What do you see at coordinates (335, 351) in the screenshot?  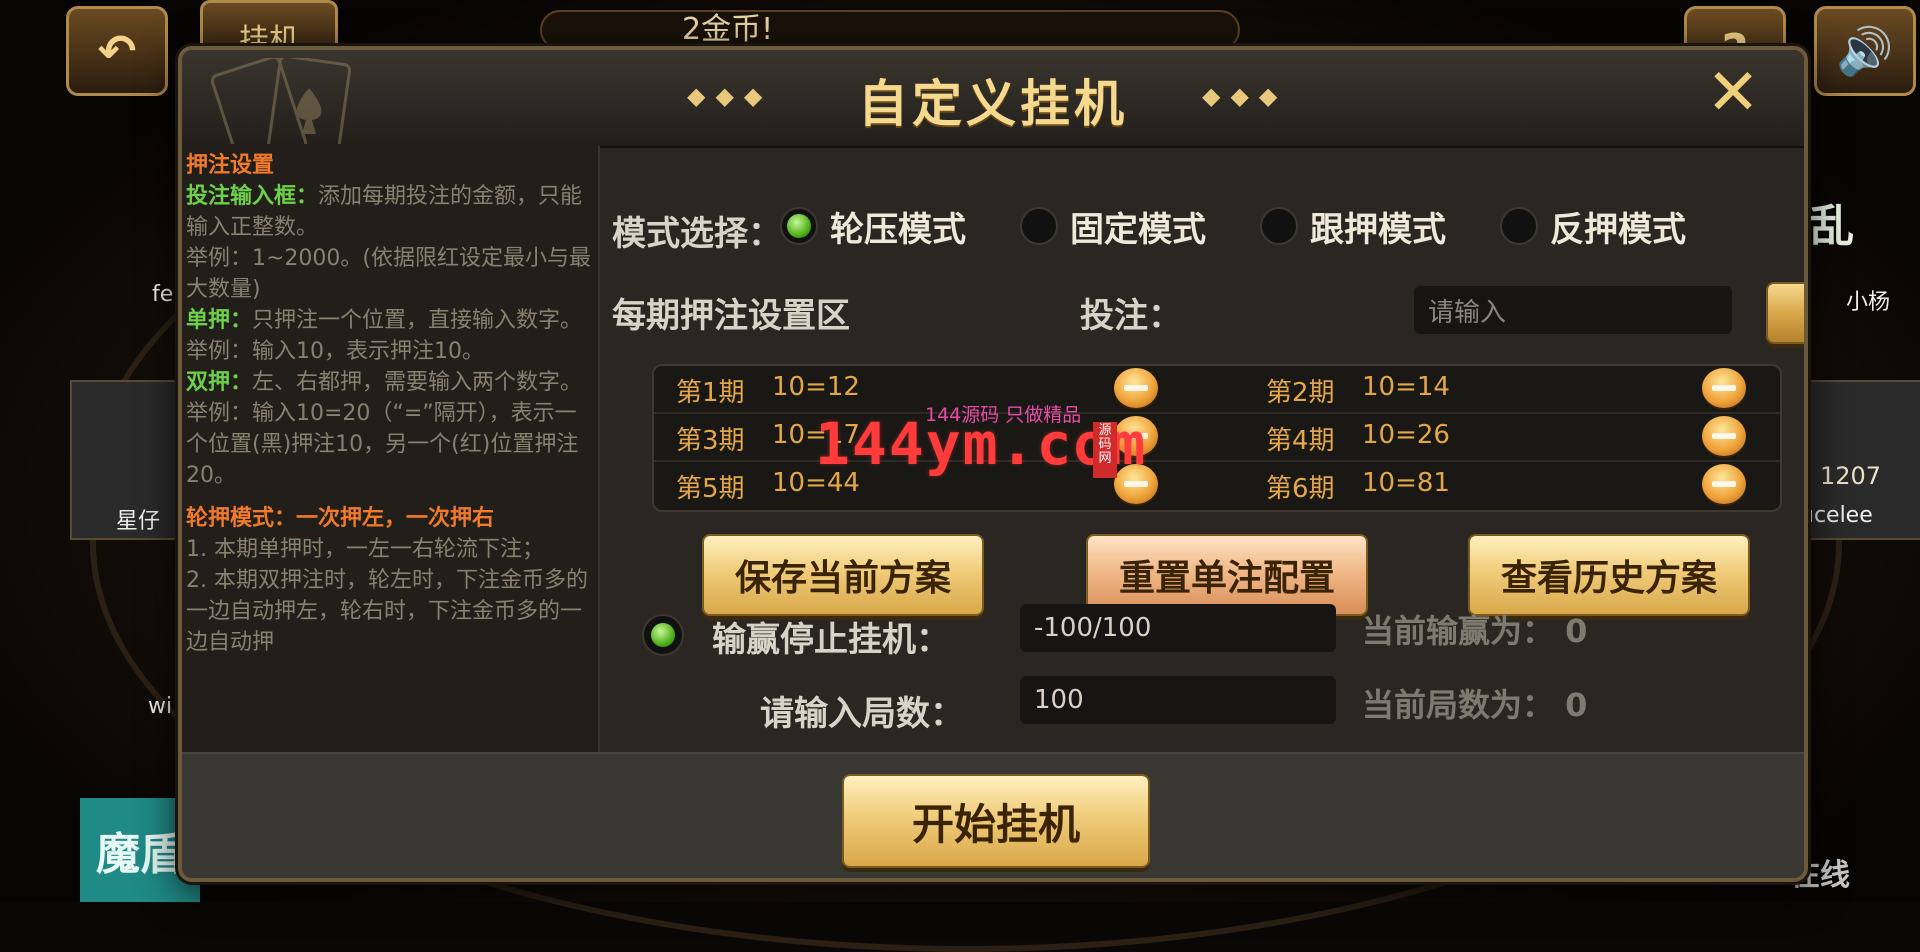 I see `help-text: 举例：输入10，表示押注10。` at bounding box center [335, 351].